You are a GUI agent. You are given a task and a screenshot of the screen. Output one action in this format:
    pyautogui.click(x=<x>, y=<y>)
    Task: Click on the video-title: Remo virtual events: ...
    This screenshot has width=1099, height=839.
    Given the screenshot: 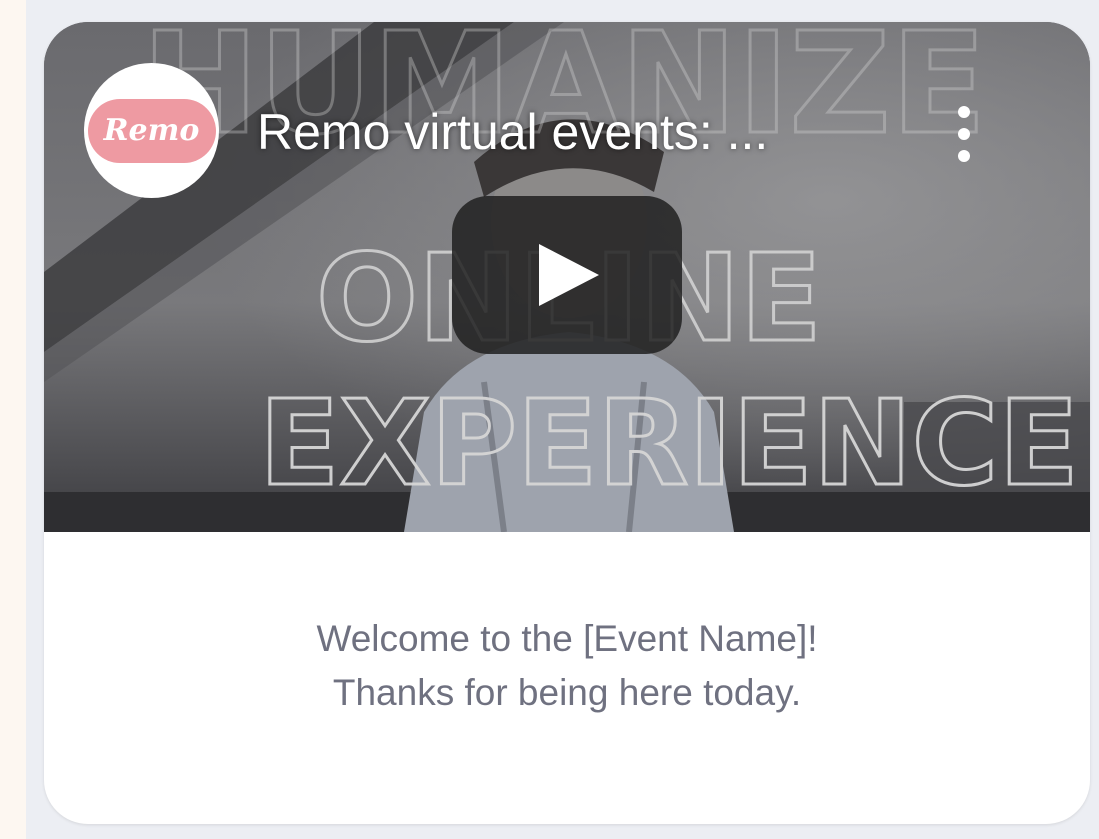 What is the action you would take?
    pyautogui.click(x=587, y=132)
    